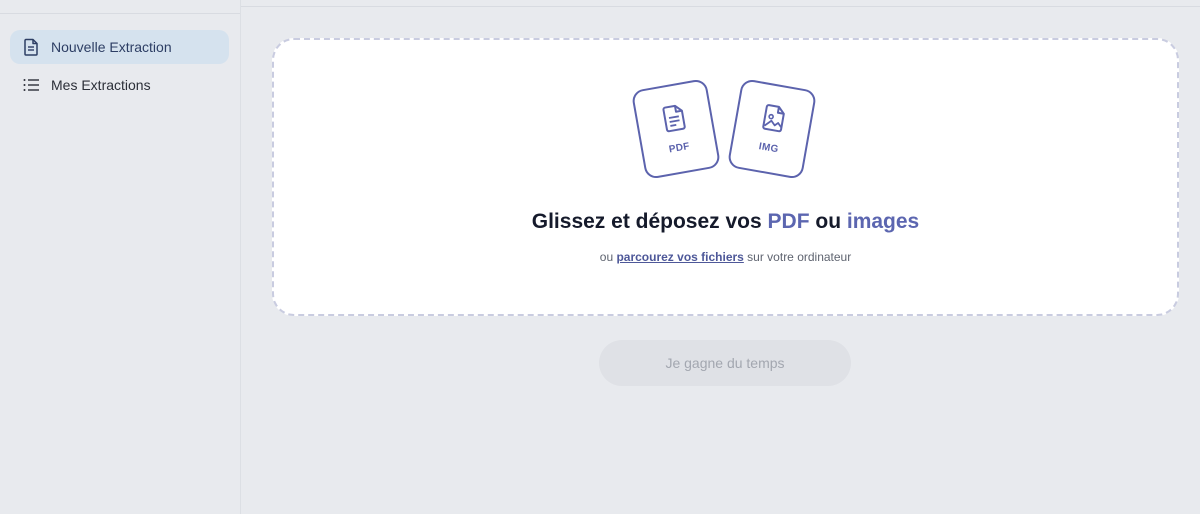 The height and width of the screenshot is (514, 1200). What do you see at coordinates (608, 257) in the screenshot?
I see `subtitle-text: ou` at bounding box center [608, 257].